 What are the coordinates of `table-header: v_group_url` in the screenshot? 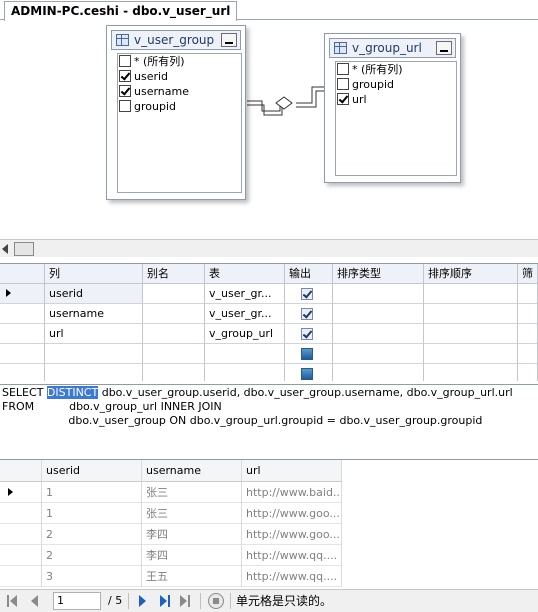 It's located at (392, 48).